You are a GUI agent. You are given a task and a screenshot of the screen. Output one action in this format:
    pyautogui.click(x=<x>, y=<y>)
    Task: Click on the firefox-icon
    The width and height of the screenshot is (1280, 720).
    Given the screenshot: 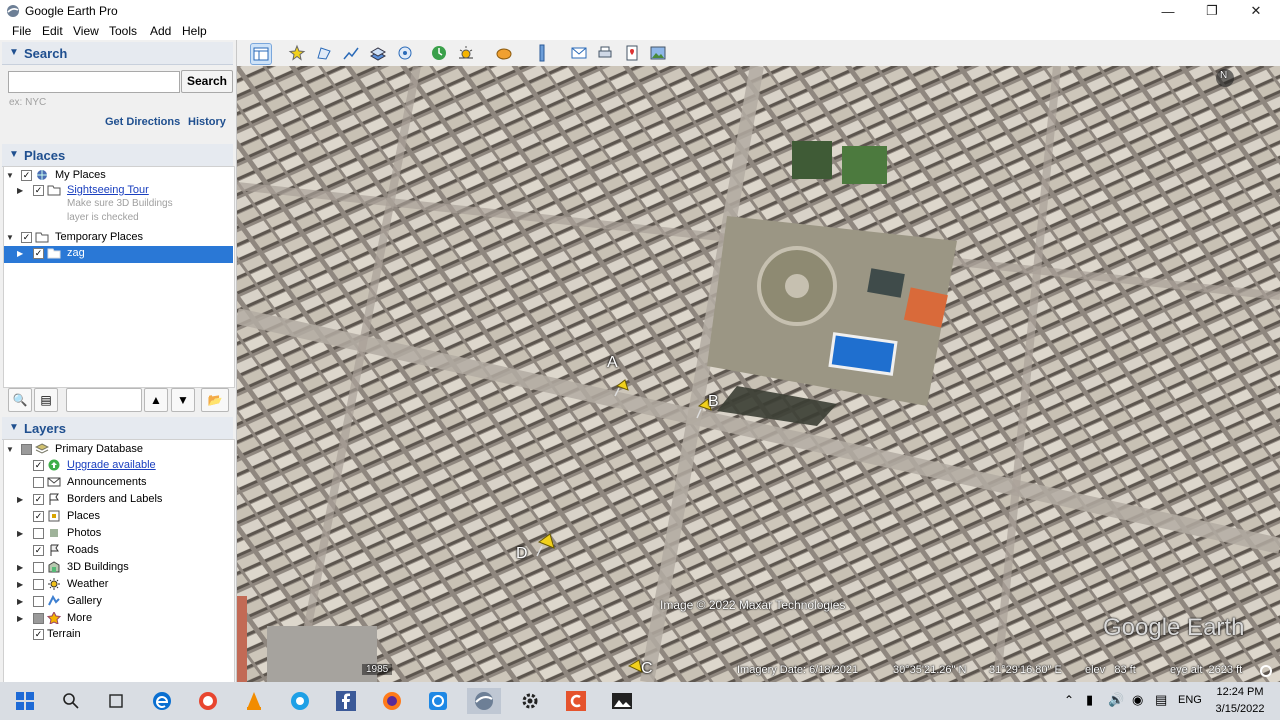 What is the action you would take?
    pyautogui.click(x=392, y=701)
    